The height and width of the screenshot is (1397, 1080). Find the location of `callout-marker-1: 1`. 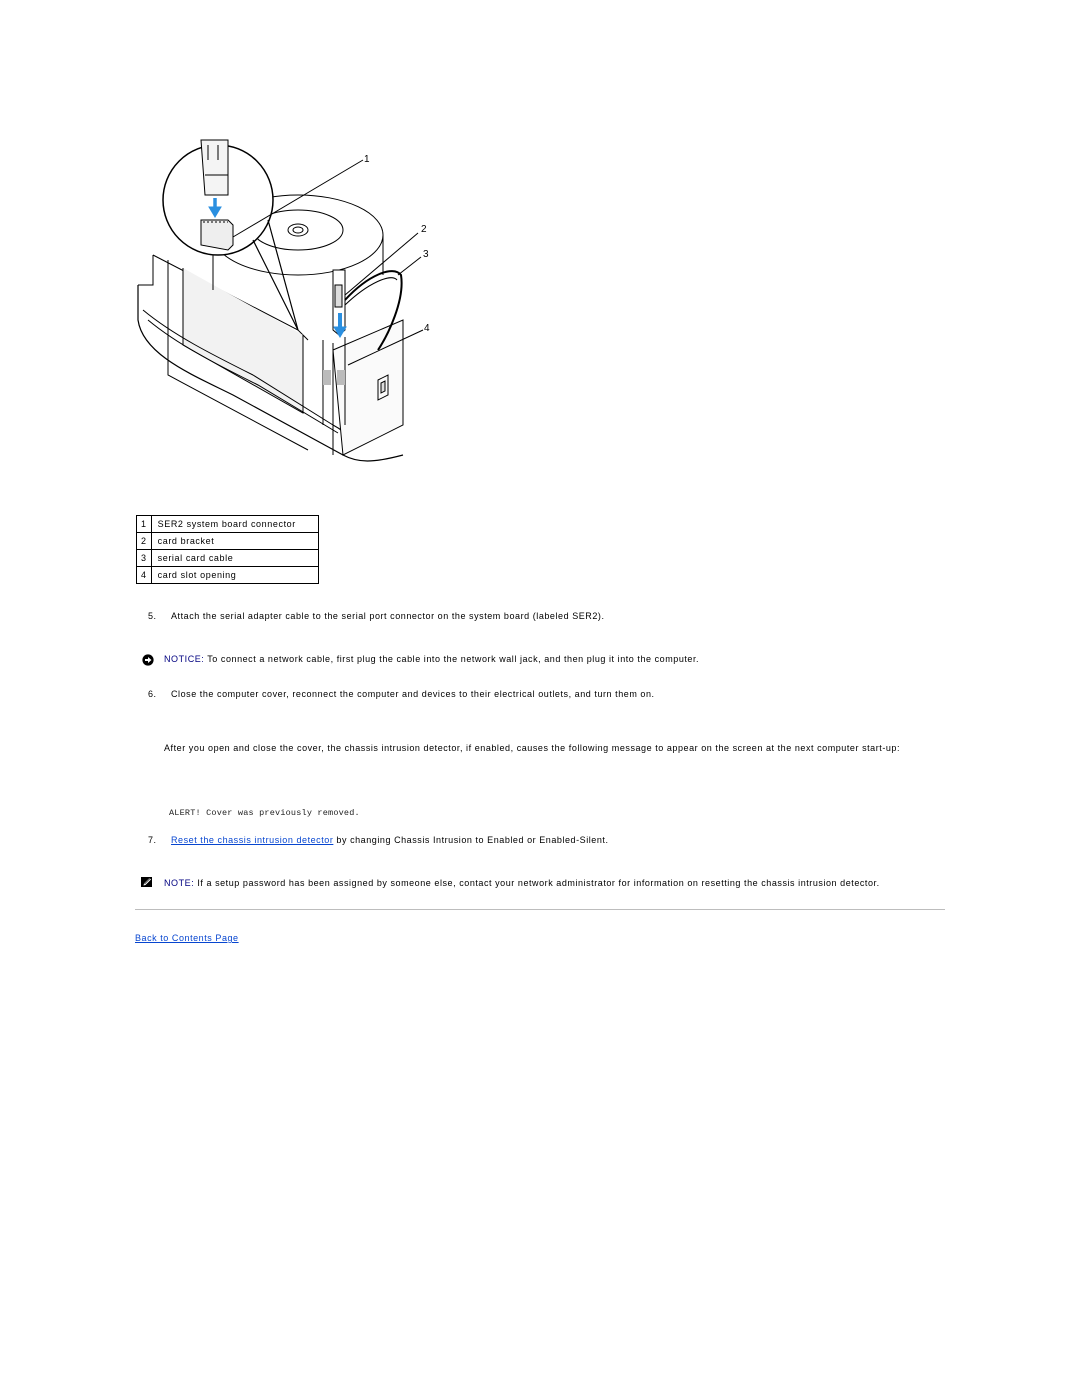

callout-marker-1: 1 is located at coordinates (367, 159).